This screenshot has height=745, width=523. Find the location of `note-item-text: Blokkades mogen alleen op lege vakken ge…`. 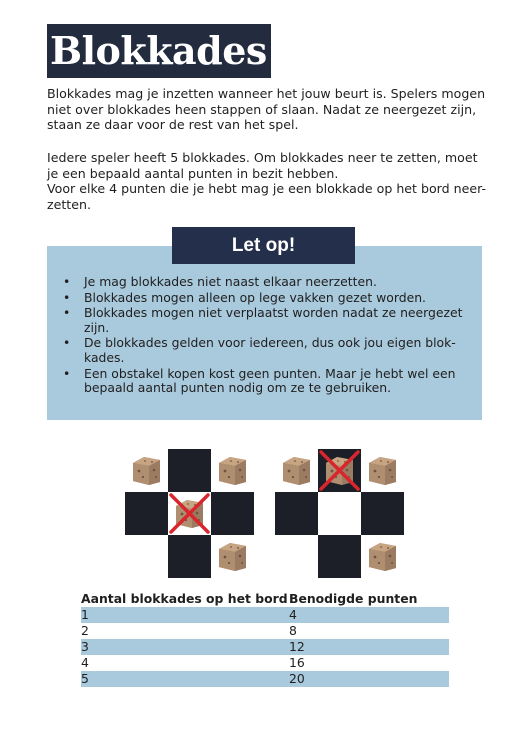

note-item-text: Blokkades mogen alleen op lege vakken ge… is located at coordinates (255, 297).